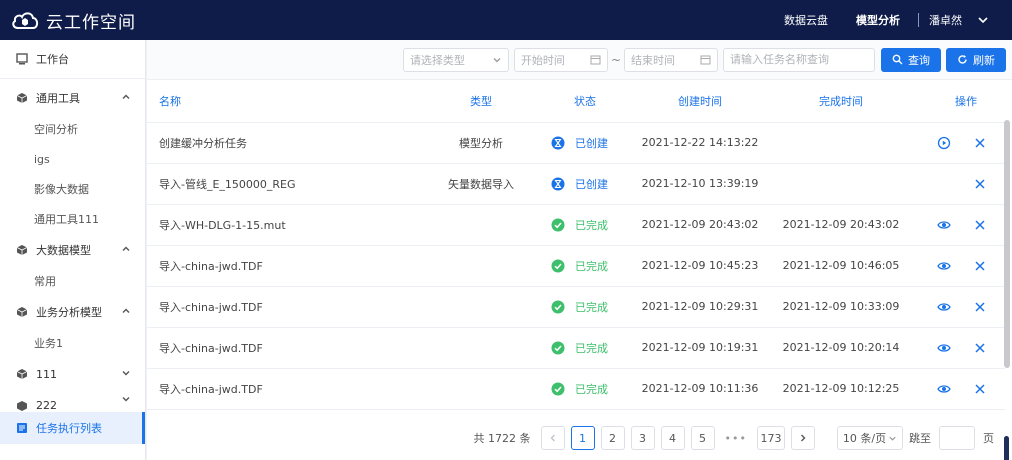 The width and height of the screenshot is (1012, 460). Describe the element at coordinates (72, 129) in the screenshot. I see `sidebar-item-spatial-analysis: 空间分析` at that location.